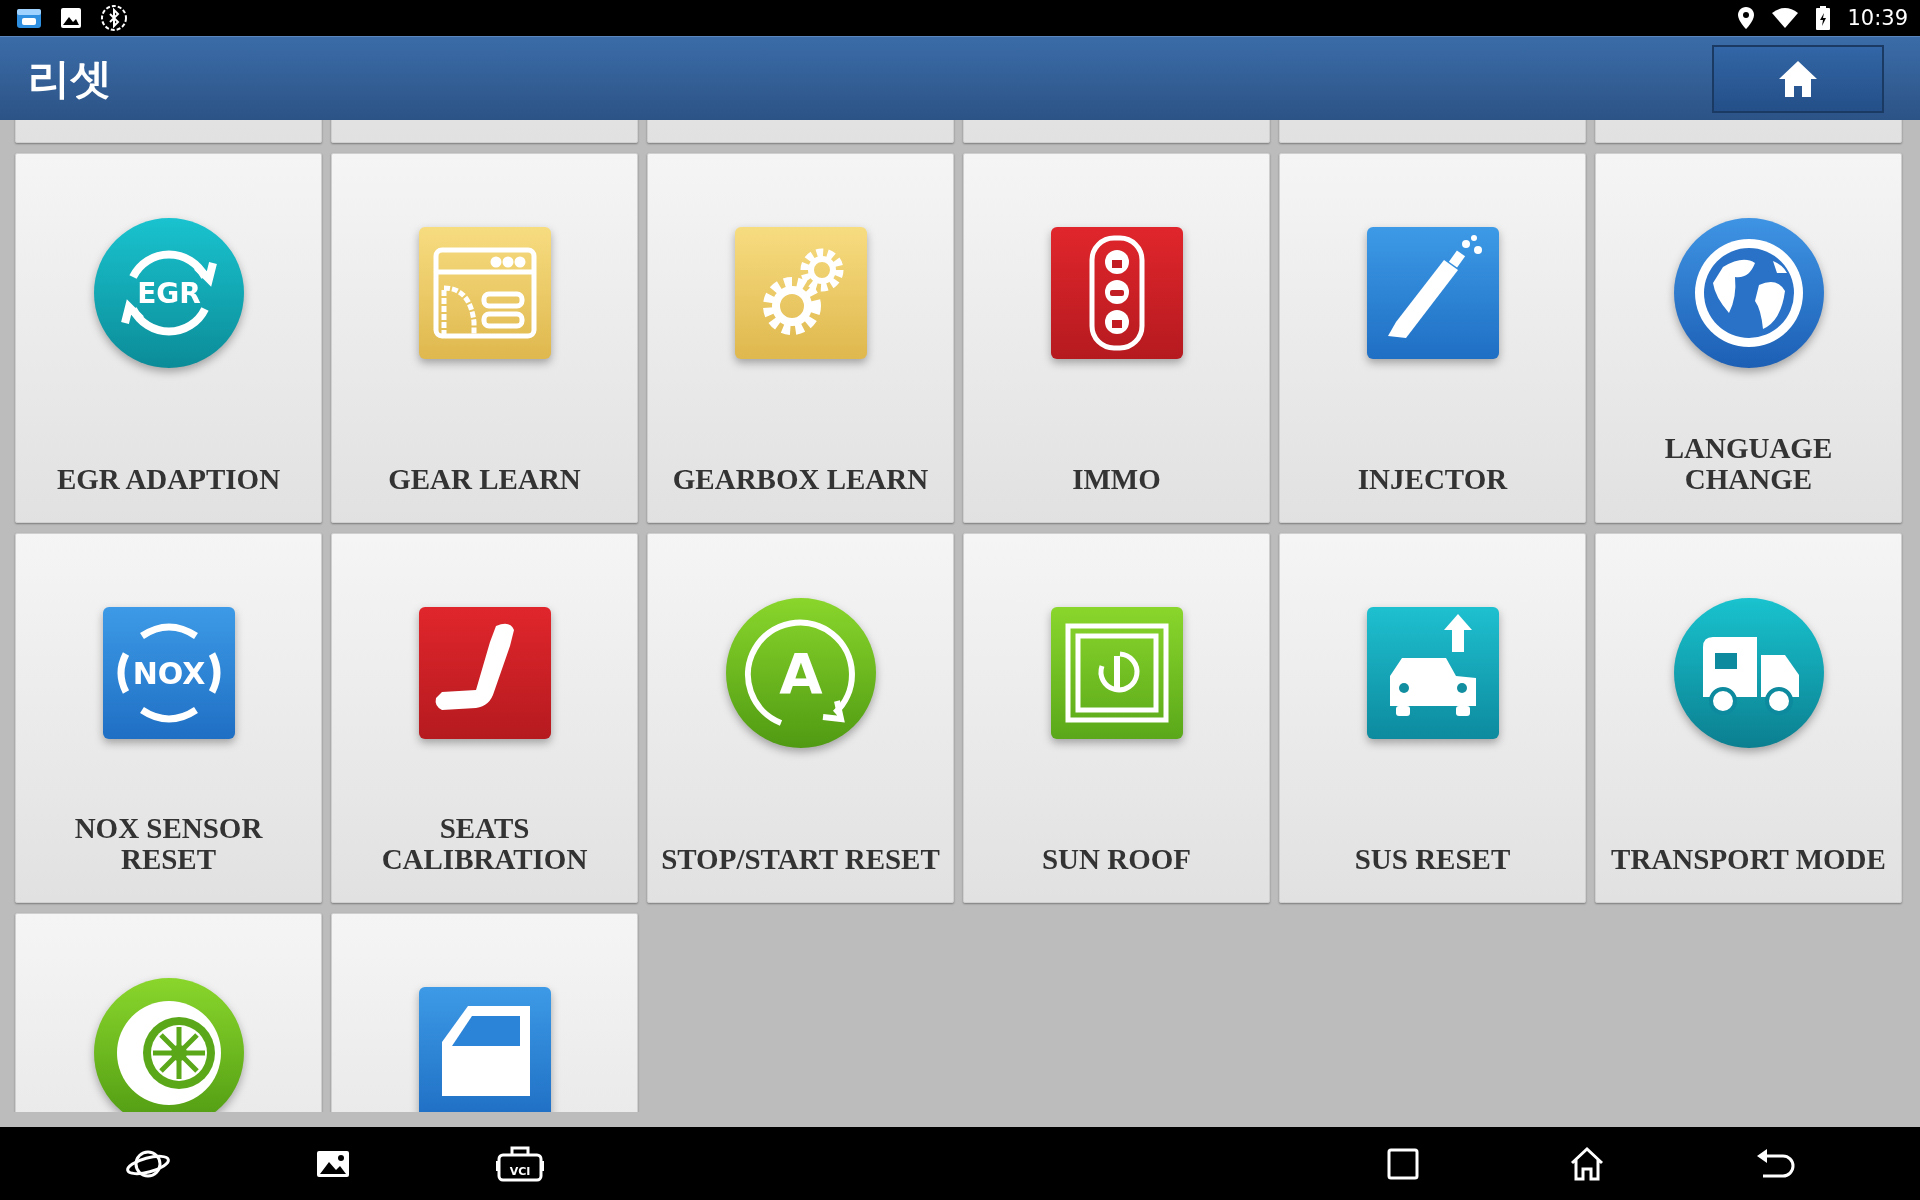  Describe the element at coordinates (484, 673) in the screenshot. I see `seat-icon` at that location.